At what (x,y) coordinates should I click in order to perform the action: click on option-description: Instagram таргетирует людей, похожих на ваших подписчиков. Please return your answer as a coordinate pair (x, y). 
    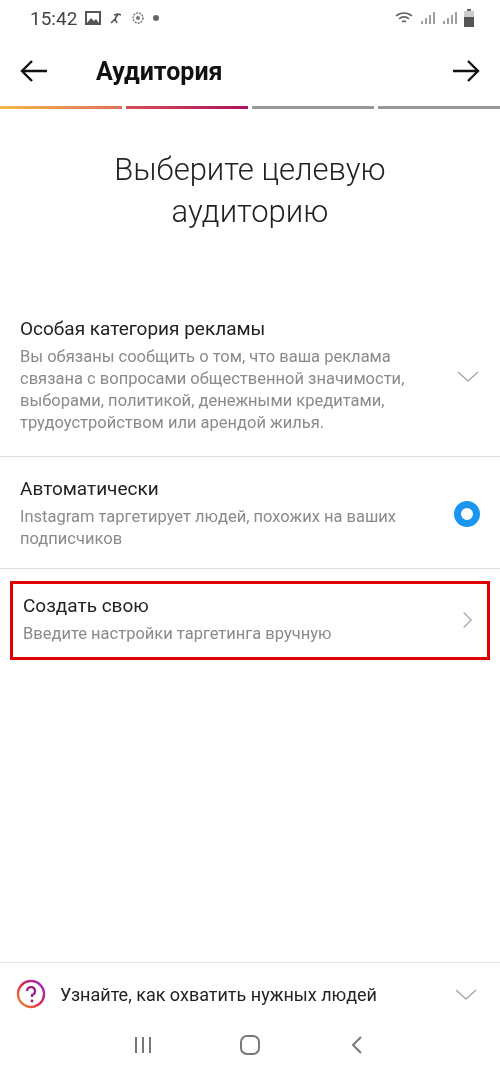
    Looking at the image, I should click on (209, 528).